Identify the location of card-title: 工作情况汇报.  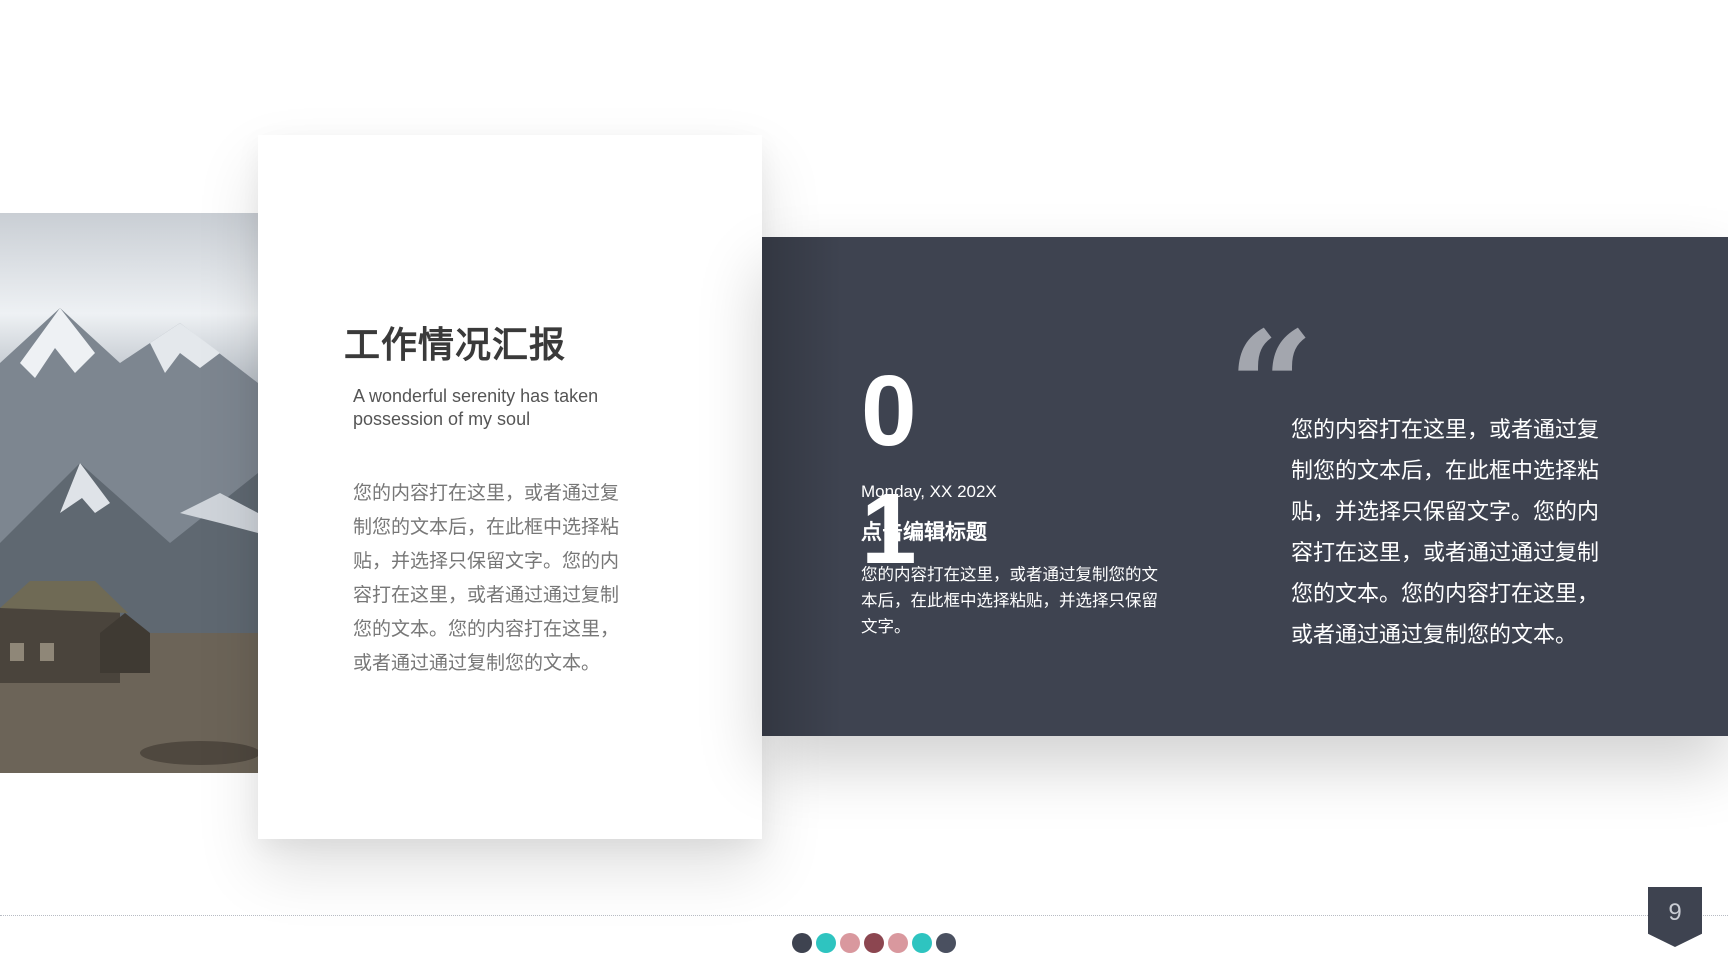
(455, 345).